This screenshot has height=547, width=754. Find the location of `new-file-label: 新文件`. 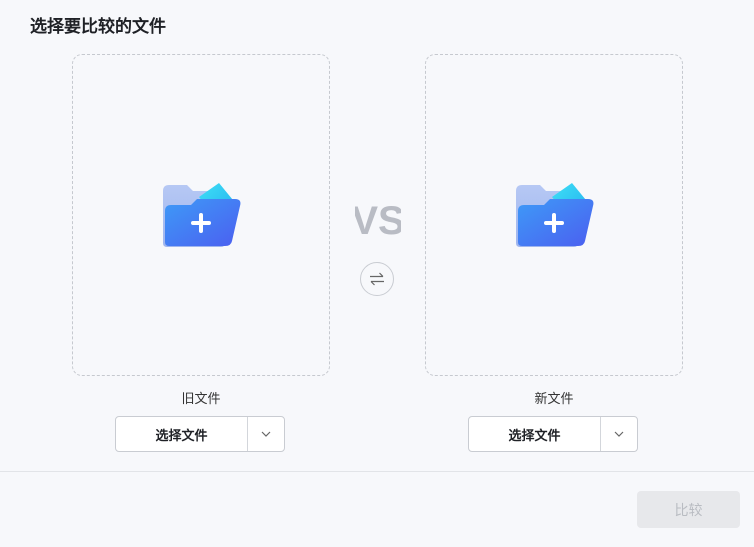

new-file-label: 新文件 is located at coordinates (554, 399).